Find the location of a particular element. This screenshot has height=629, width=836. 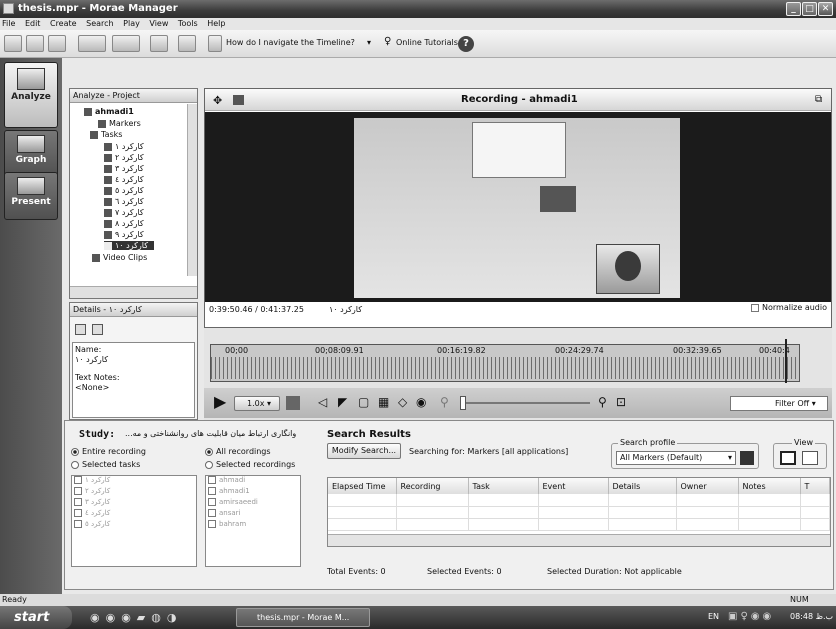

speed-dropdown: 1.0x ▾ is located at coordinates (257, 403).